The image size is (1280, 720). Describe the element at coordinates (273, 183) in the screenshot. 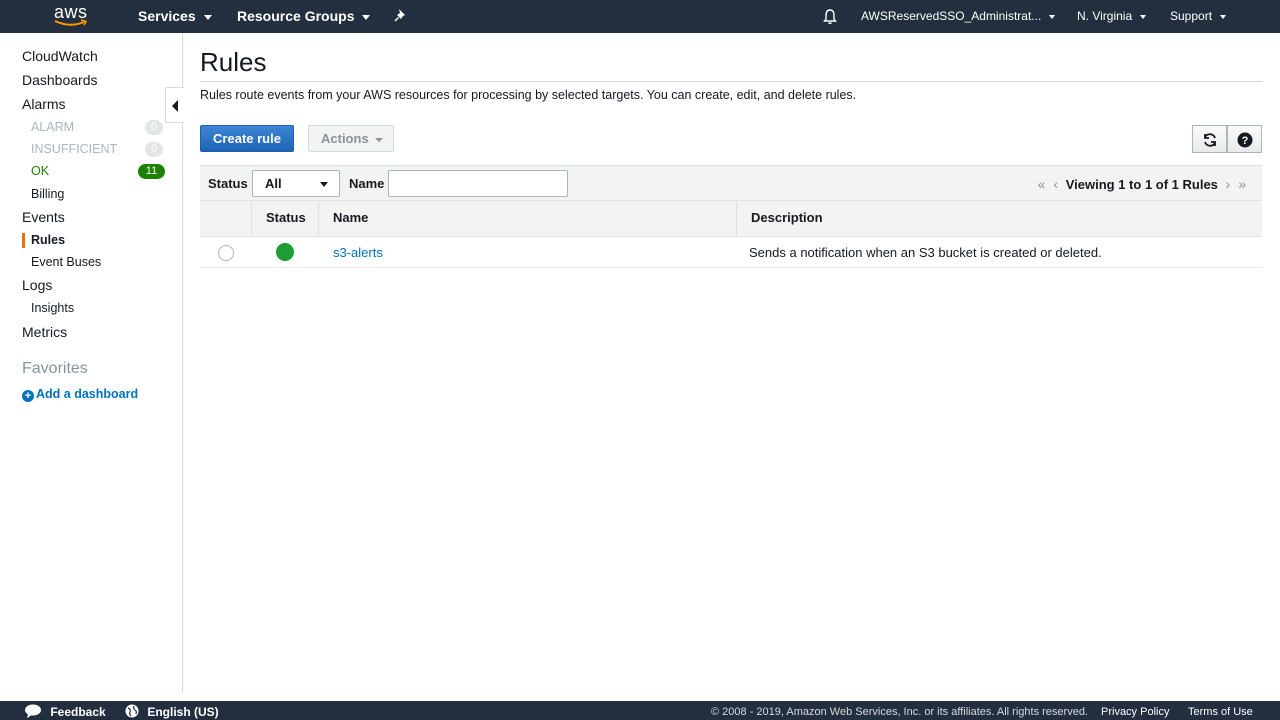

I see `status-filter-value: All` at that location.